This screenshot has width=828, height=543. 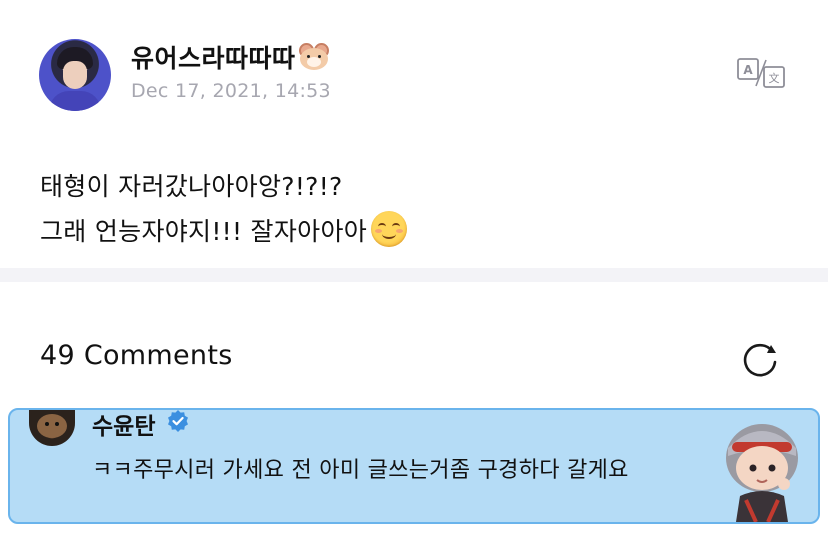 I want to click on post-line-2: 그래 언능자야지!!! 잘자아아아, so click(x=224, y=231).